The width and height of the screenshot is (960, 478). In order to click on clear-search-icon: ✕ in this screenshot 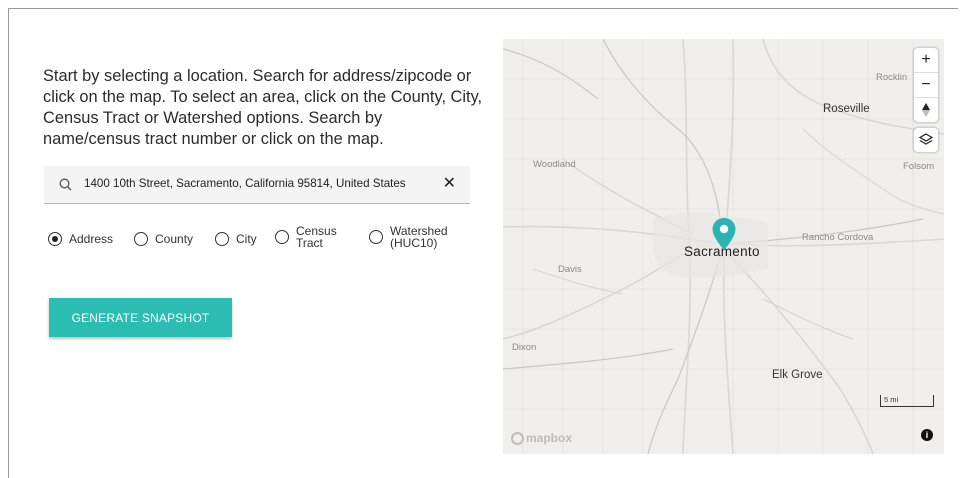, I will do `click(449, 184)`.